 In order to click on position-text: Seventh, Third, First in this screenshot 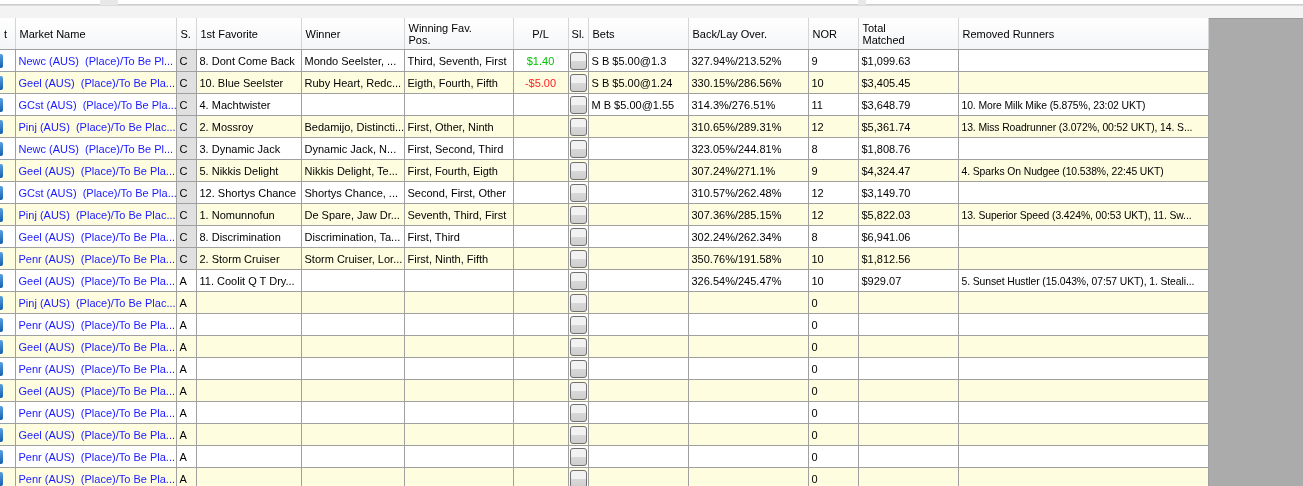, I will do `click(457, 214)`.